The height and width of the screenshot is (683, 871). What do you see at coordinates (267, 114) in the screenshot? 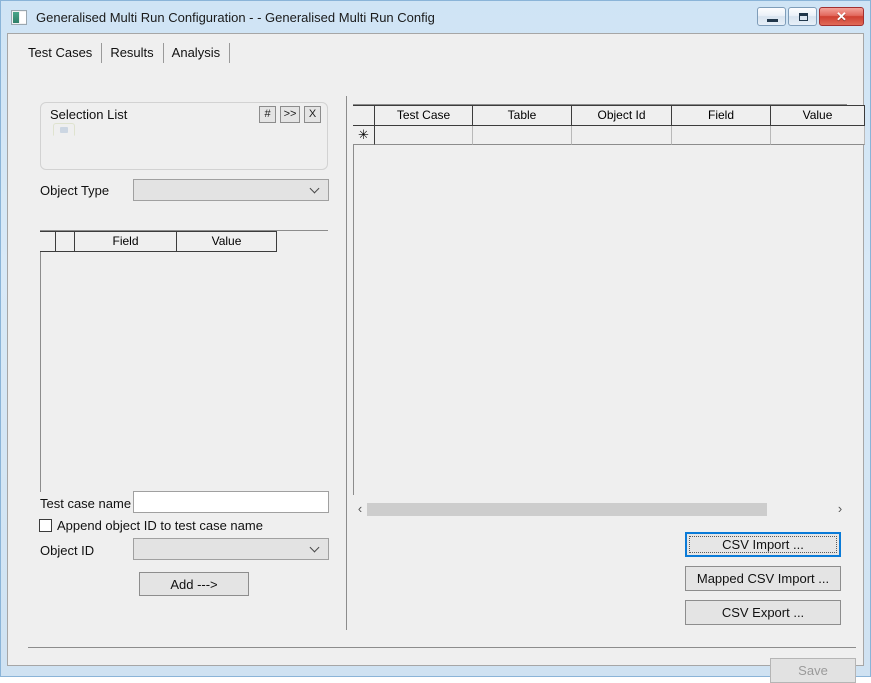
I see `hash-button: #` at bounding box center [267, 114].